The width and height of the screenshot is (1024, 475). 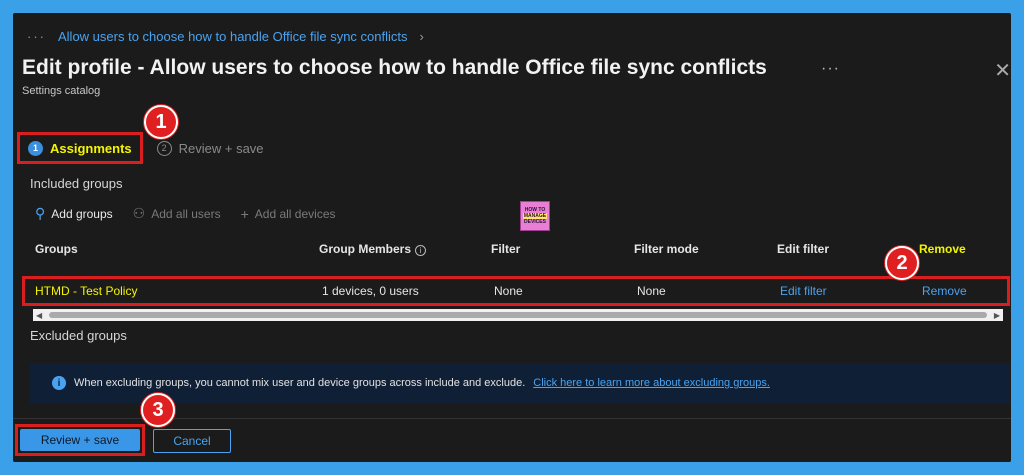 What do you see at coordinates (370, 291) in the screenshot?
I see `group-members-cell: 1 devices, 0 users` at bounding box center [370, 291].